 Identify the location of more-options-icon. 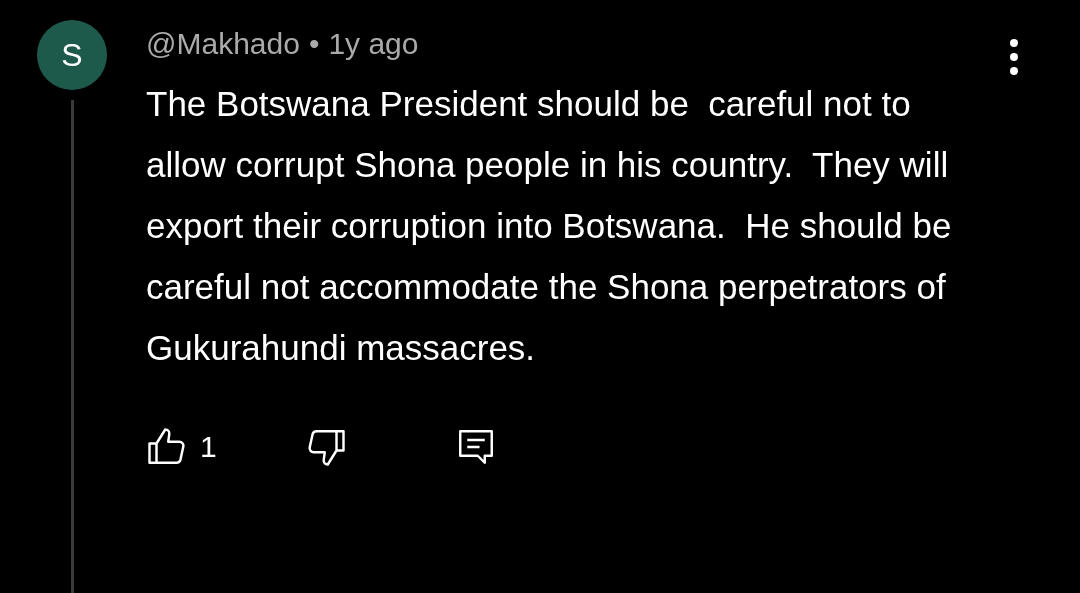
(1014, 57).